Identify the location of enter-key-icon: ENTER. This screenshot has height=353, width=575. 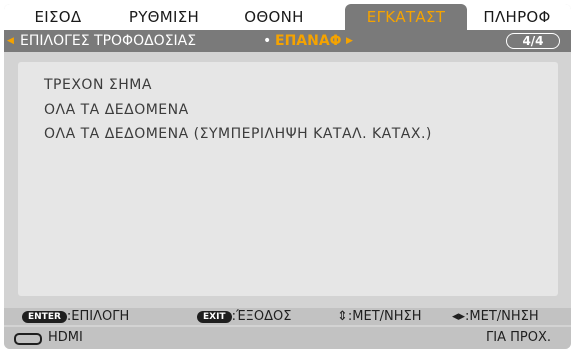
(44, 317).